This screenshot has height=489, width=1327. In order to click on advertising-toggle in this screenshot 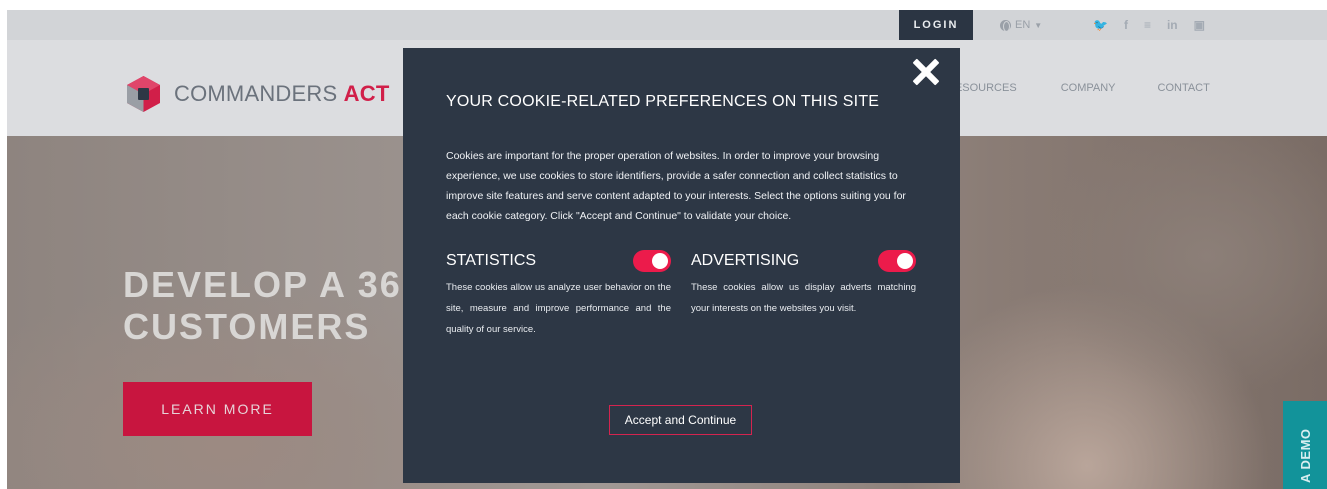, I will do `click(897, 261)`.